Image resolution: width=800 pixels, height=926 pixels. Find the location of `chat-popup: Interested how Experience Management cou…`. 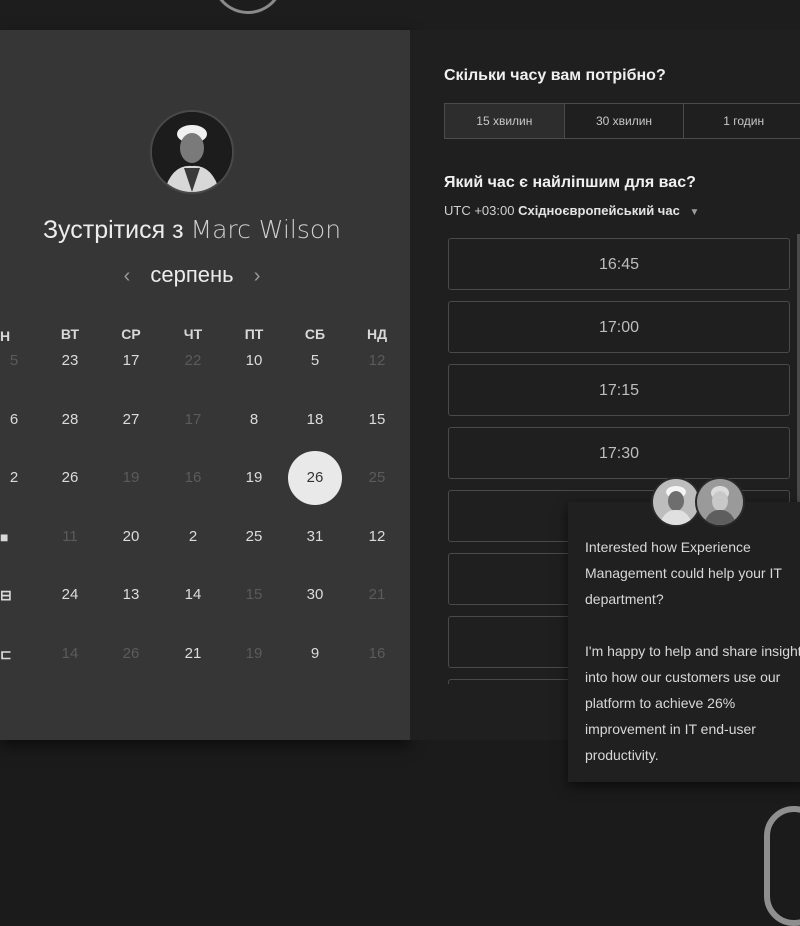

chat-popup: Interested how Experience Management cou… is located at coordinates (684, 642).